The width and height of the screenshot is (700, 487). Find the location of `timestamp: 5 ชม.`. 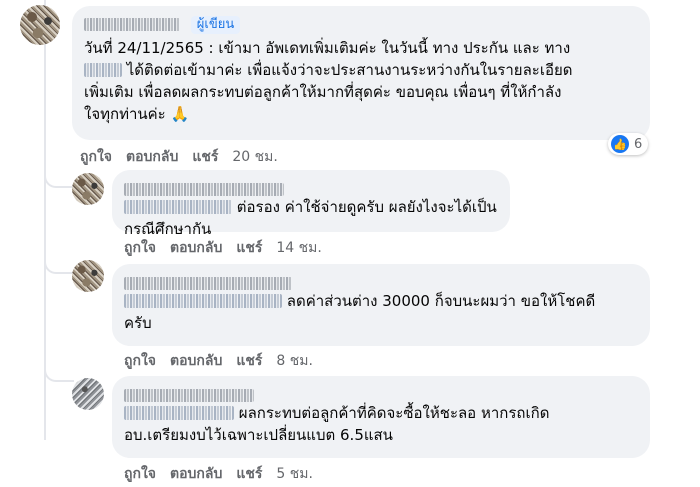

timestamp: 5 ชม. is located at coordinates (294, 474).